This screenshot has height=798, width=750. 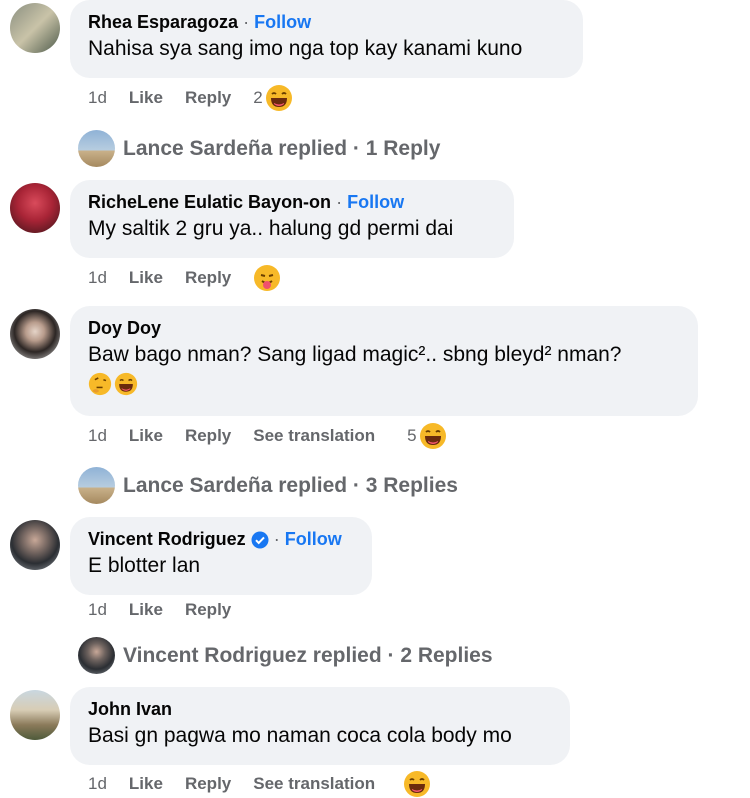 I want to click on reaction-summary: 5, so click(x=427, y=436).